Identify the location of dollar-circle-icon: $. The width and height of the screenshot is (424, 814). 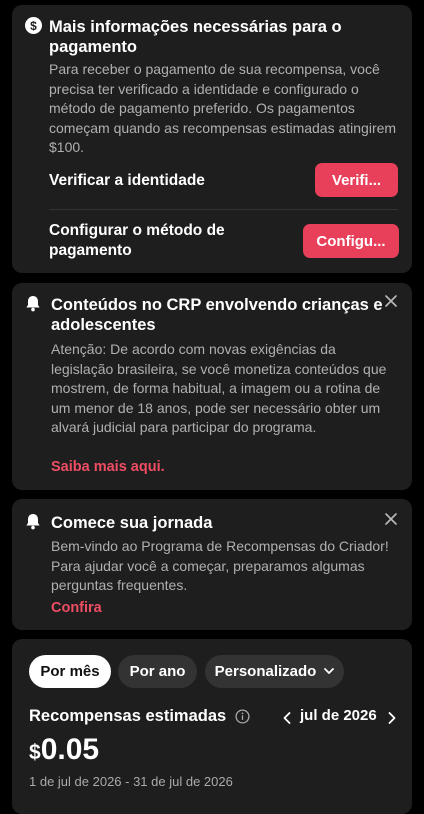
(33, 28).